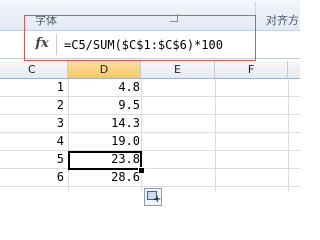 The image size is (320, 240). Describe the element at coordinates (251, 69) in the screenshot. I see `column-header-f: F` at that location.